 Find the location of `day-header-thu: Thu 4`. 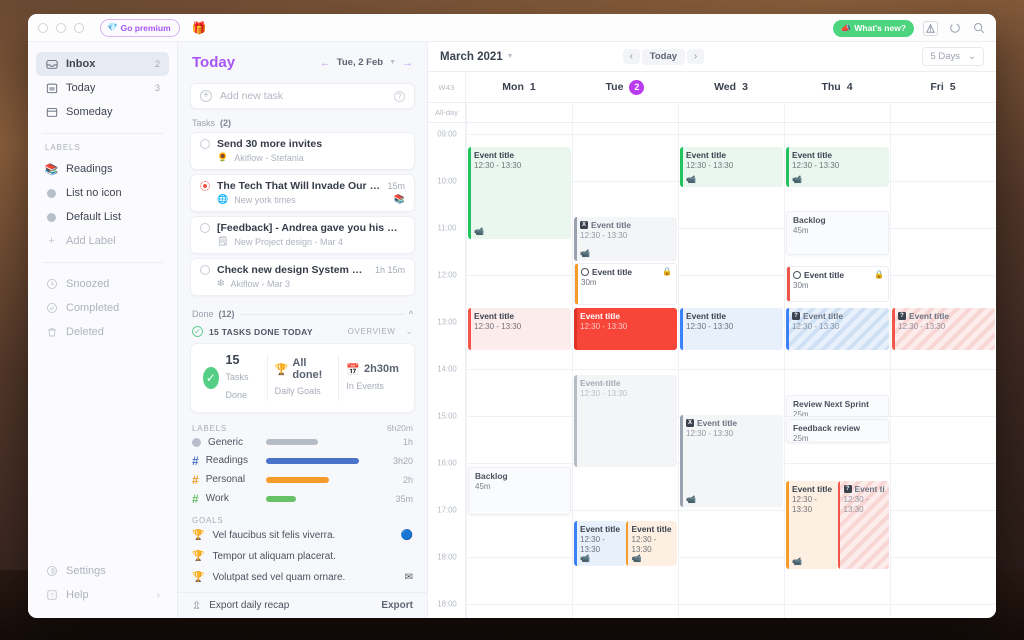

day-header-thu: Thu 4 is located at coordinates (837, 87).